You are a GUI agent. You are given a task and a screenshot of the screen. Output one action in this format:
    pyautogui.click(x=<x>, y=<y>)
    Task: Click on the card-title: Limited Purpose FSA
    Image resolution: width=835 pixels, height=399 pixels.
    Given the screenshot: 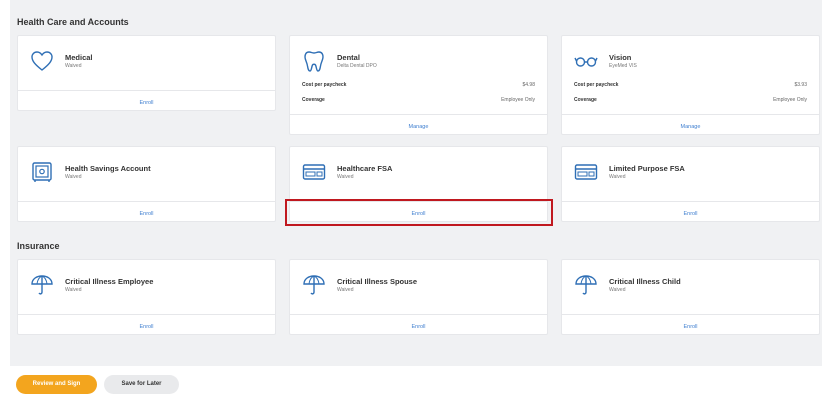 What is the action you would take?
    pyautogui.click(x=647, y=168)
    